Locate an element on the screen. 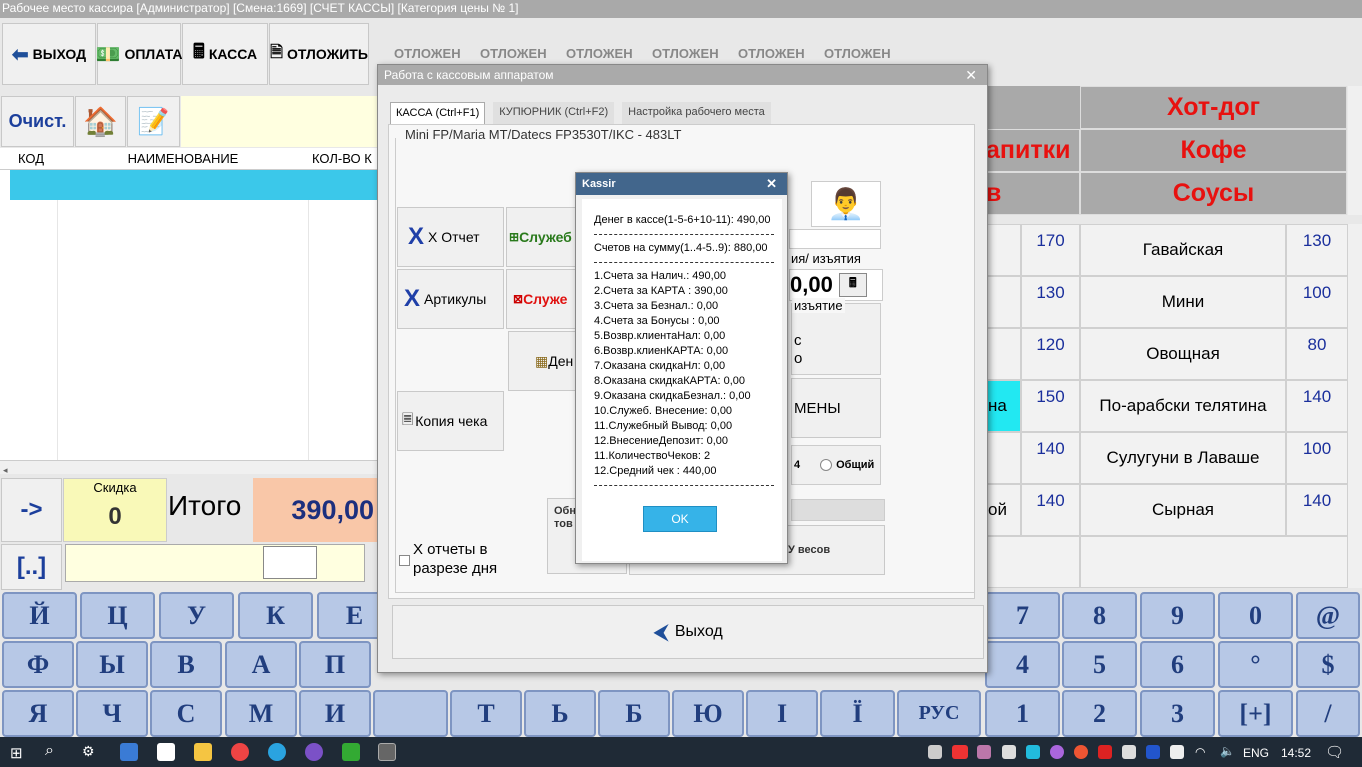 The width and height of the screenshot is (1362, 767). product-left-price: 170 is located at coordinates (1050, 250).